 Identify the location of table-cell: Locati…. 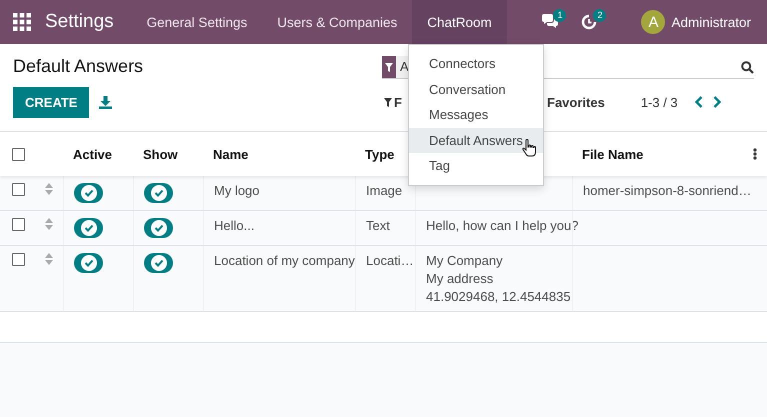
(390, 260).